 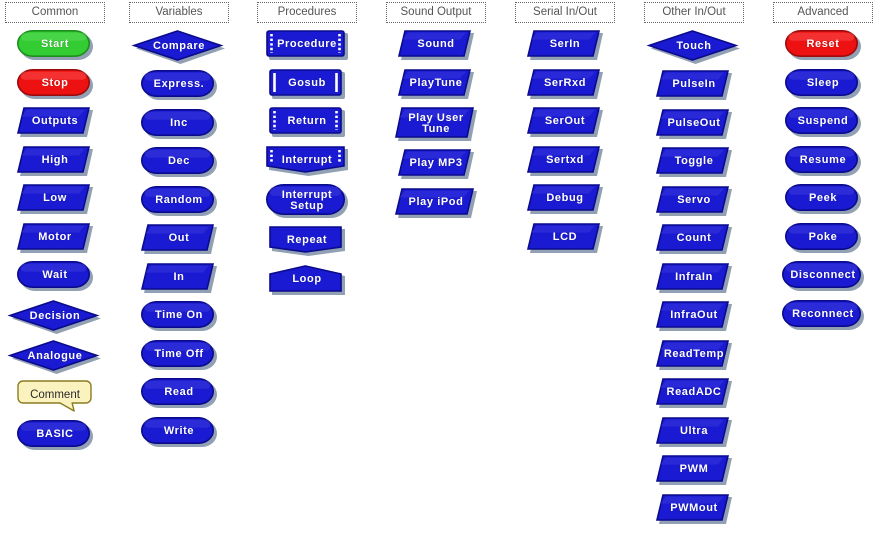 I want to click on palette-block-in: In, so click(x=178, y=277).